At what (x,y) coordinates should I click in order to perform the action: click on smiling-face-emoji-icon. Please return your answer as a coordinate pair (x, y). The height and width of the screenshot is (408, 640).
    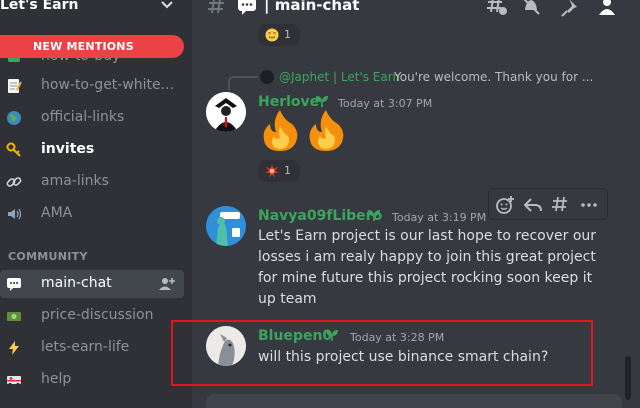
    Looking at the image, I should click on (272, 35).